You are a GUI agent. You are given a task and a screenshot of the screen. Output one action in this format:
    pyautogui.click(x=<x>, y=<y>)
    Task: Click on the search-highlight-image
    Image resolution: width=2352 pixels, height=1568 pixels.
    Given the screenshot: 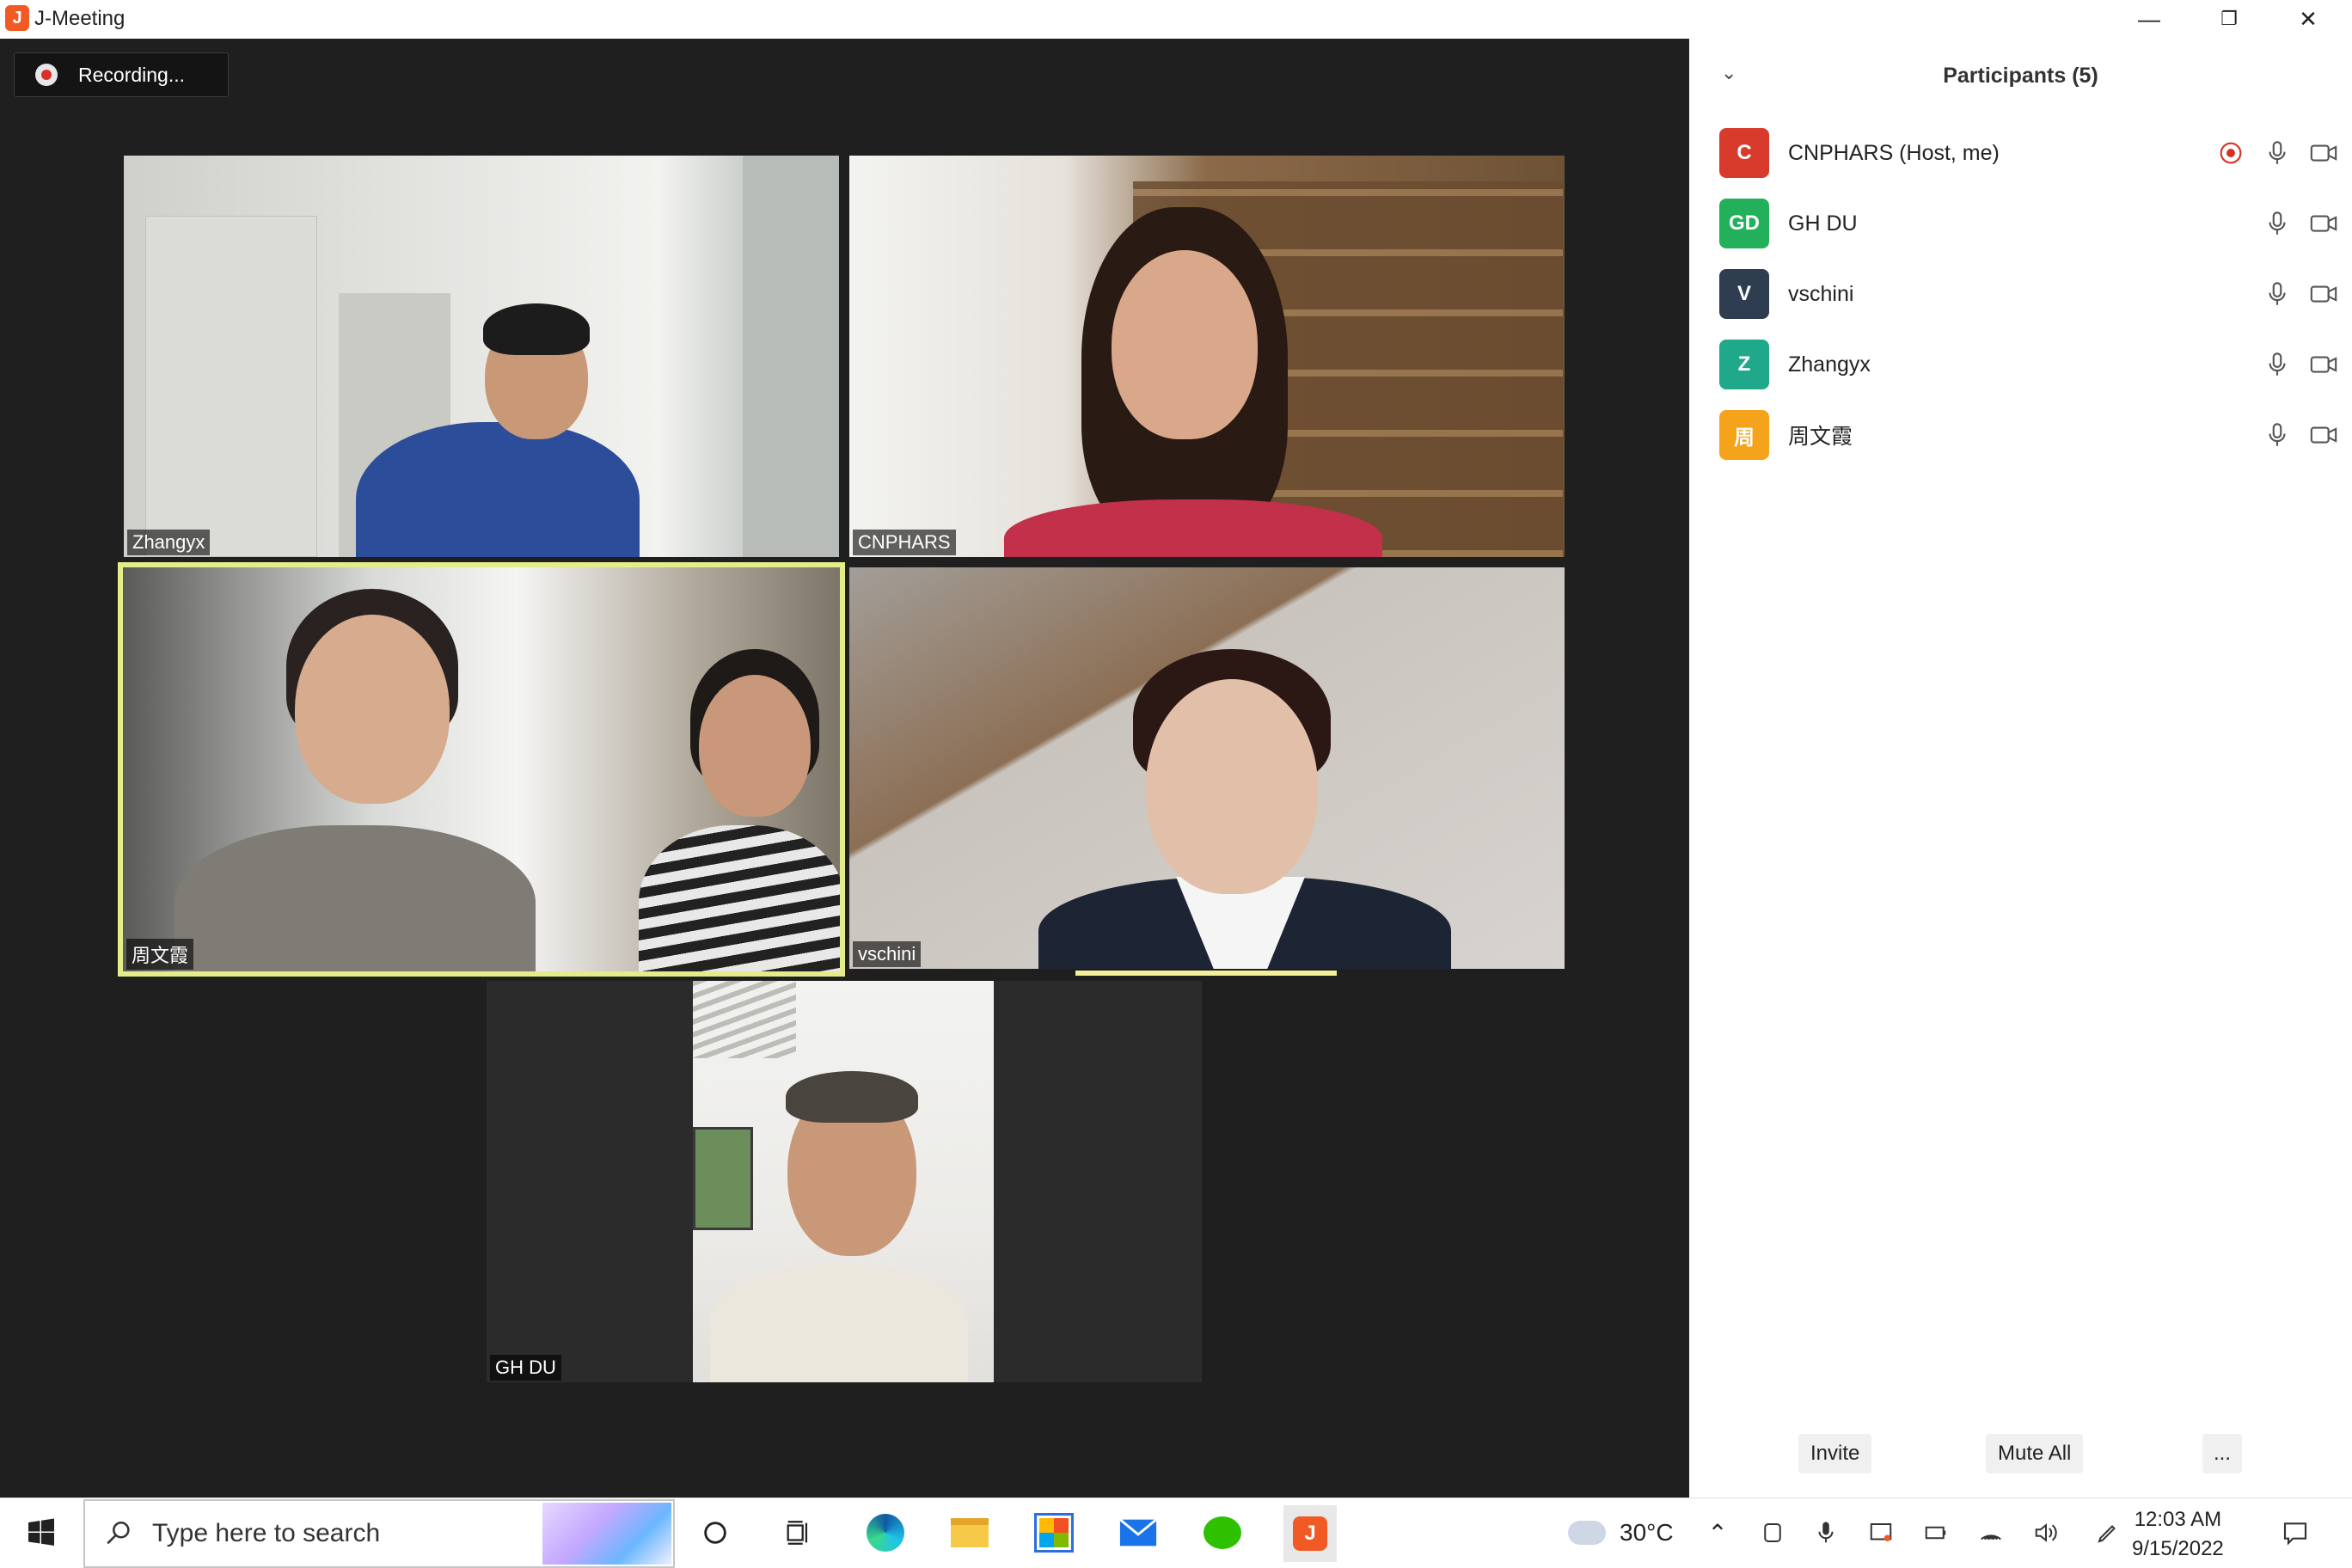 What is the action you would take?
    pyautogui.click(x=606, y=1534)
    